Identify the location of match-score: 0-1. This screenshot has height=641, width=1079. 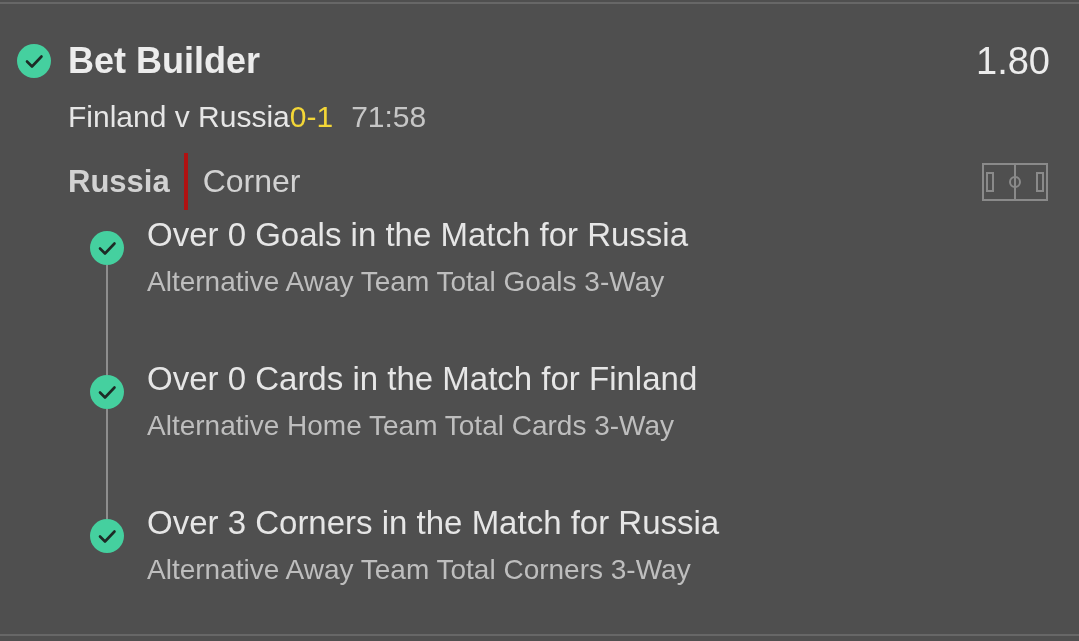
(311, 117).